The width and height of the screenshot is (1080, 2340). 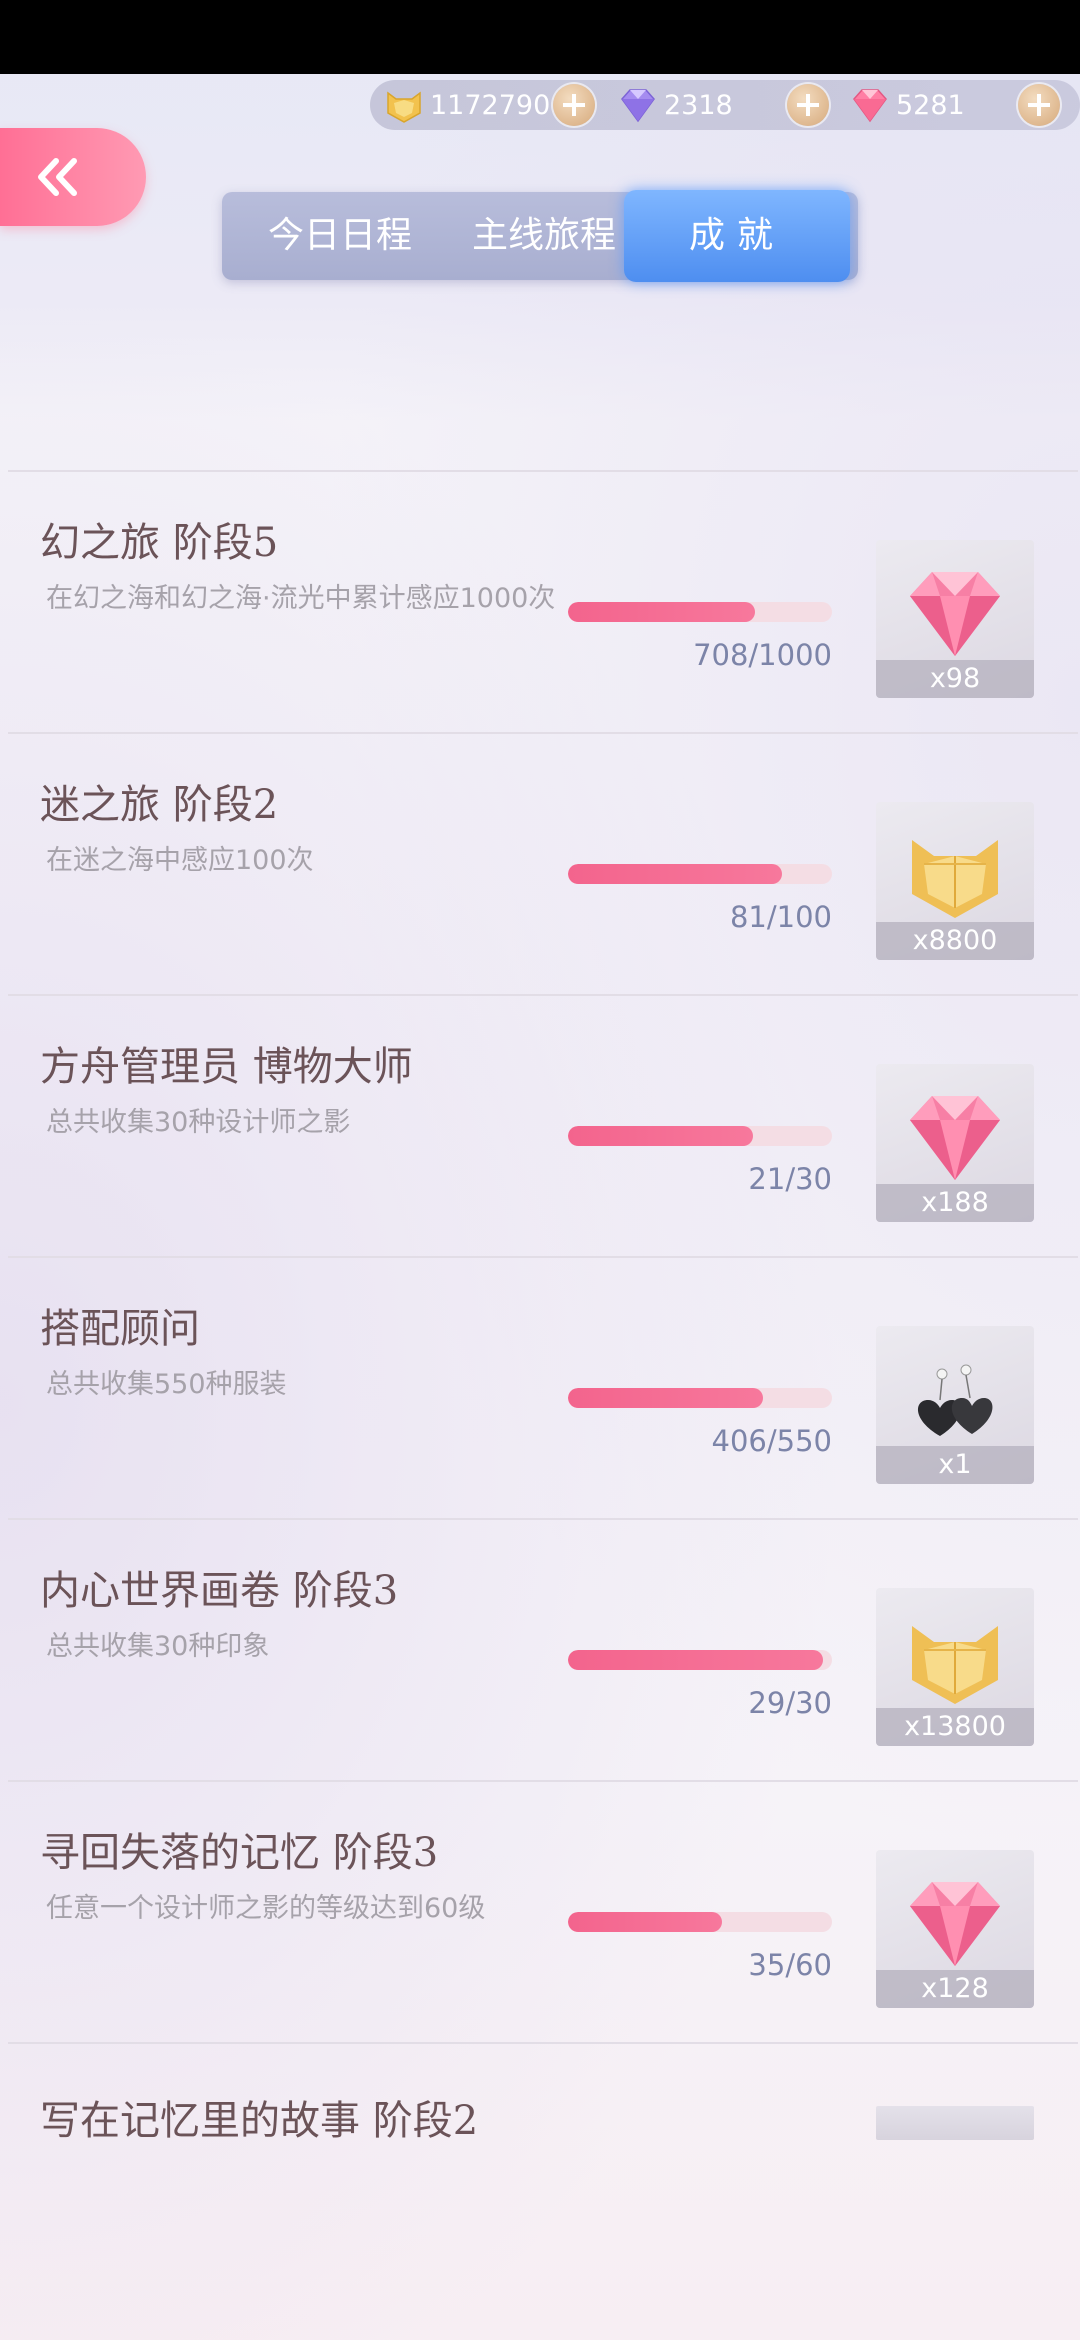 I want to click on achievement-description: 任意一个设计师之影的等级达到60级, so click(x=266, y=1908).